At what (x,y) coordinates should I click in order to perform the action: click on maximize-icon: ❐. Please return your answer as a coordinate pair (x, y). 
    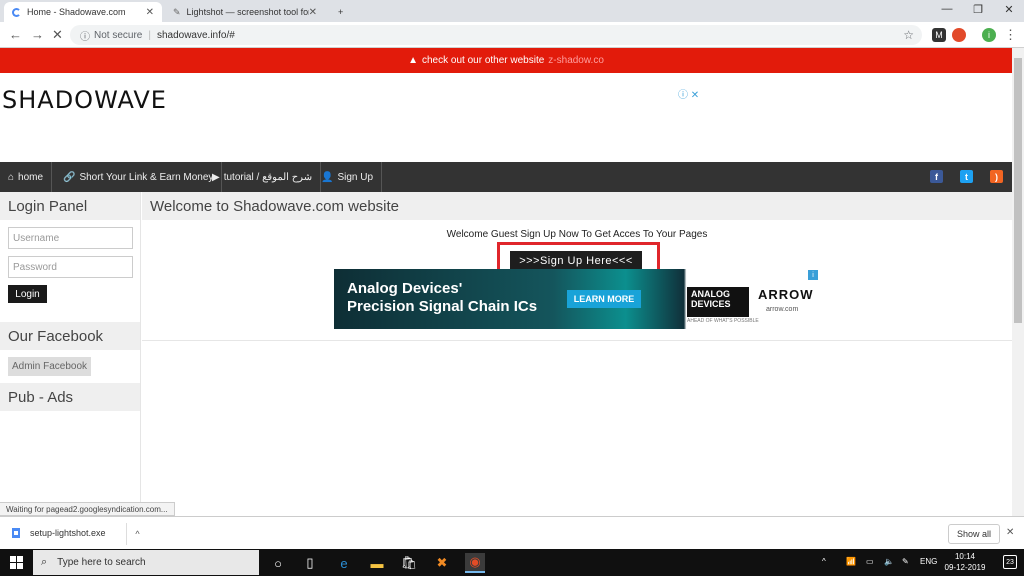
    Looking at the image, I should click on (978, 9).